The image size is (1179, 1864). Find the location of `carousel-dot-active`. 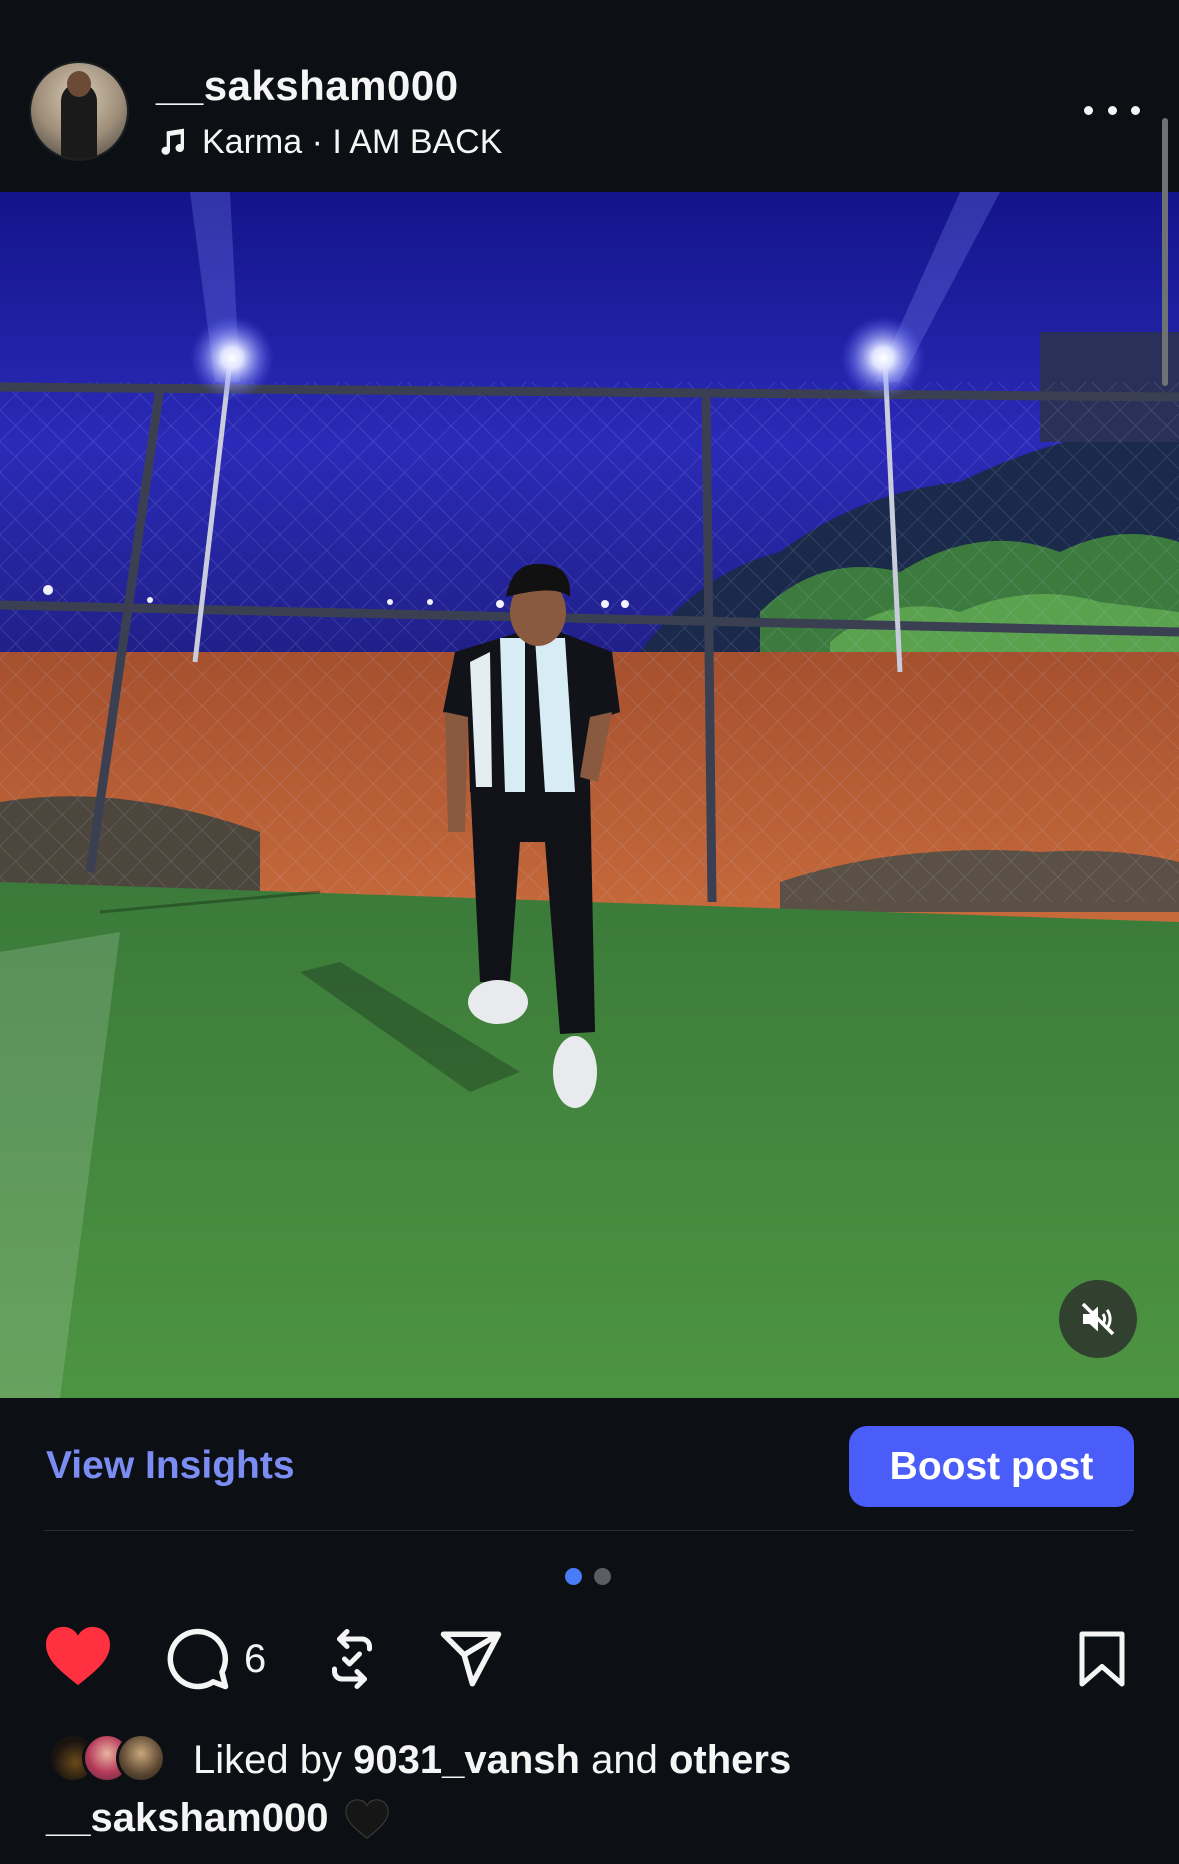

carousel-dot-active is located at coordinates (573, 1576).